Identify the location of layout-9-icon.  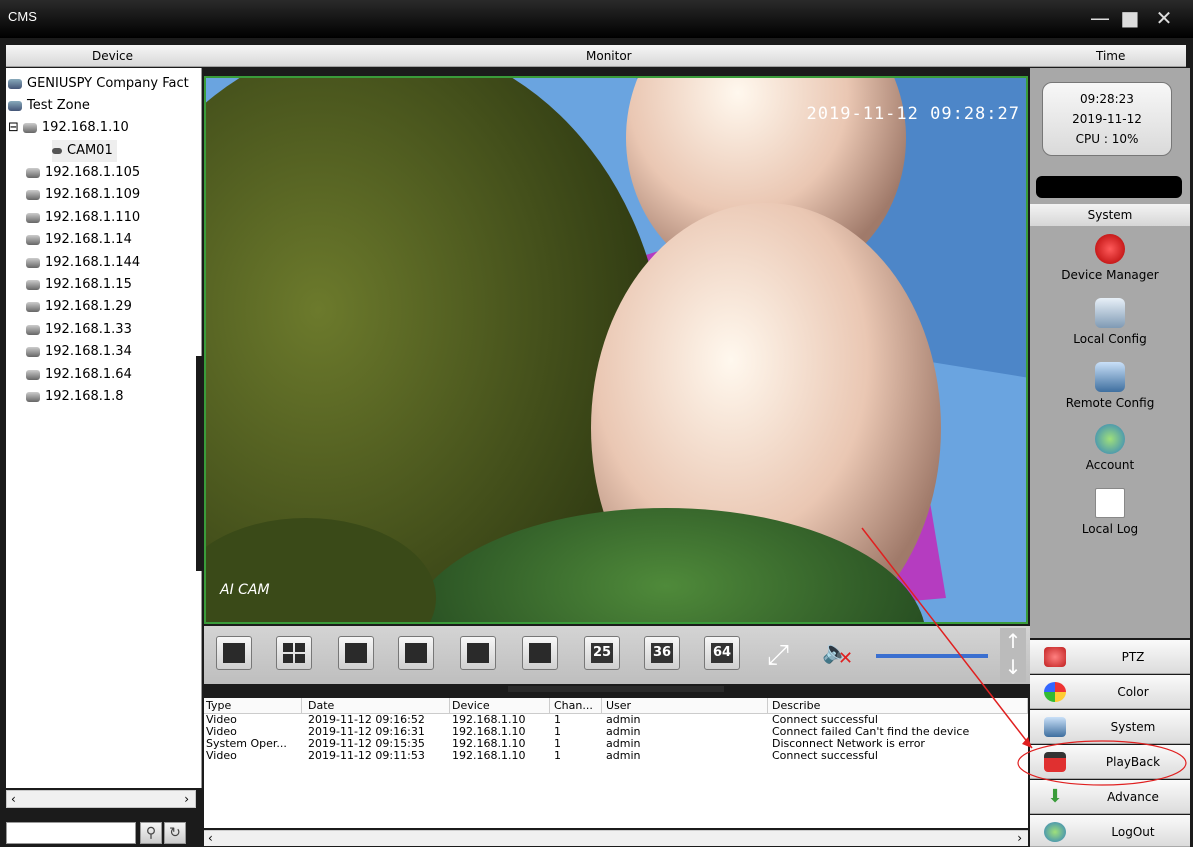
(478, 653).